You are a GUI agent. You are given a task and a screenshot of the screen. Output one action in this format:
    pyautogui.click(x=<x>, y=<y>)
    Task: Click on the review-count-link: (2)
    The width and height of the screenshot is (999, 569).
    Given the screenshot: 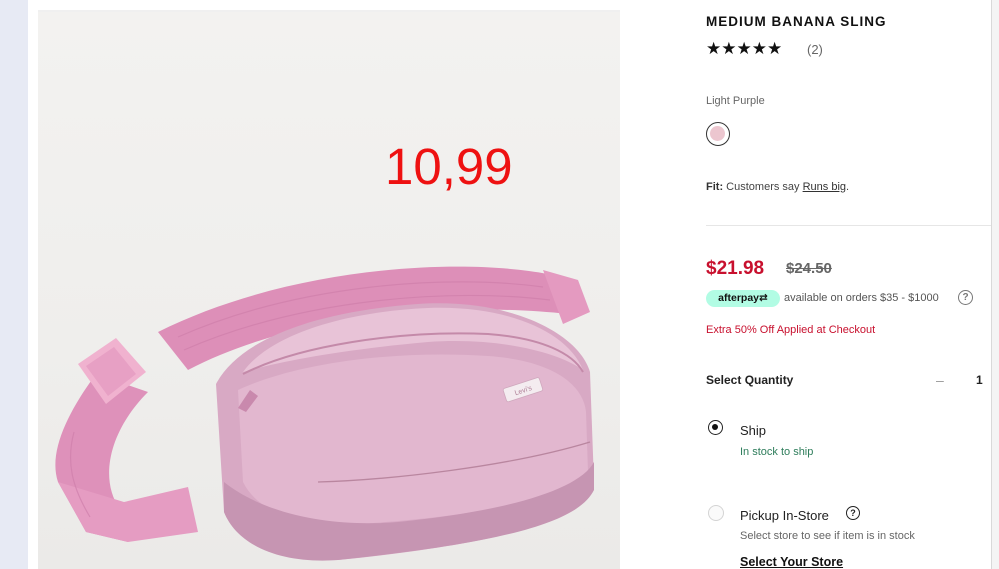 What is the action you would take?
    pyautogui.click(x=815, y=49)
    